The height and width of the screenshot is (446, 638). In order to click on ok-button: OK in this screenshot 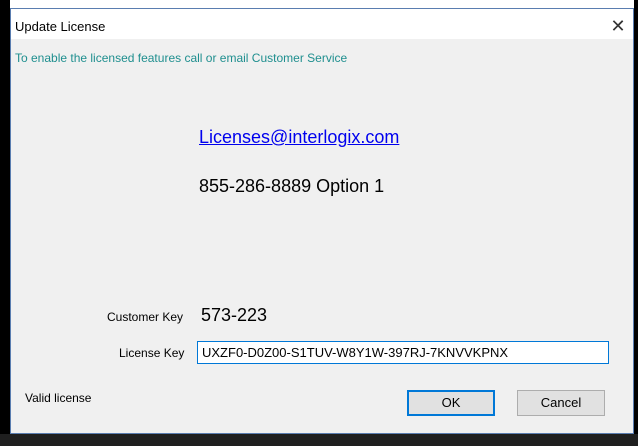, I will do `click(451, 403)`.